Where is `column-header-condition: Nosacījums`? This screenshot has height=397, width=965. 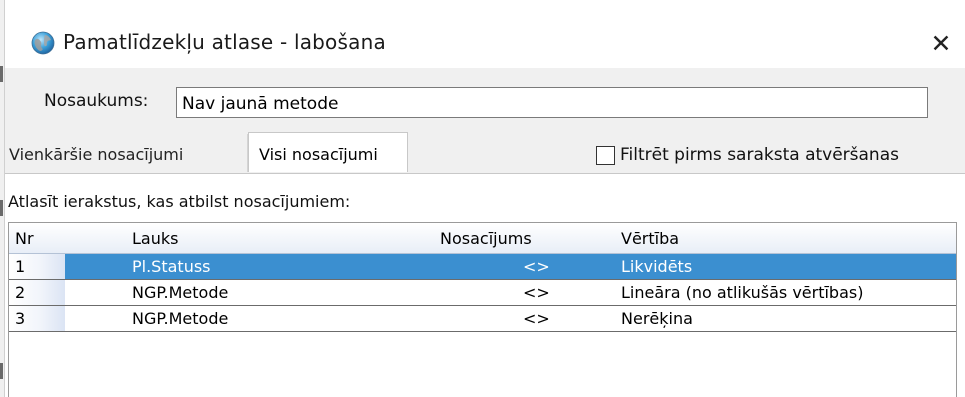 column-header-condition: Nosacījums is located at coordinates (486, 238).